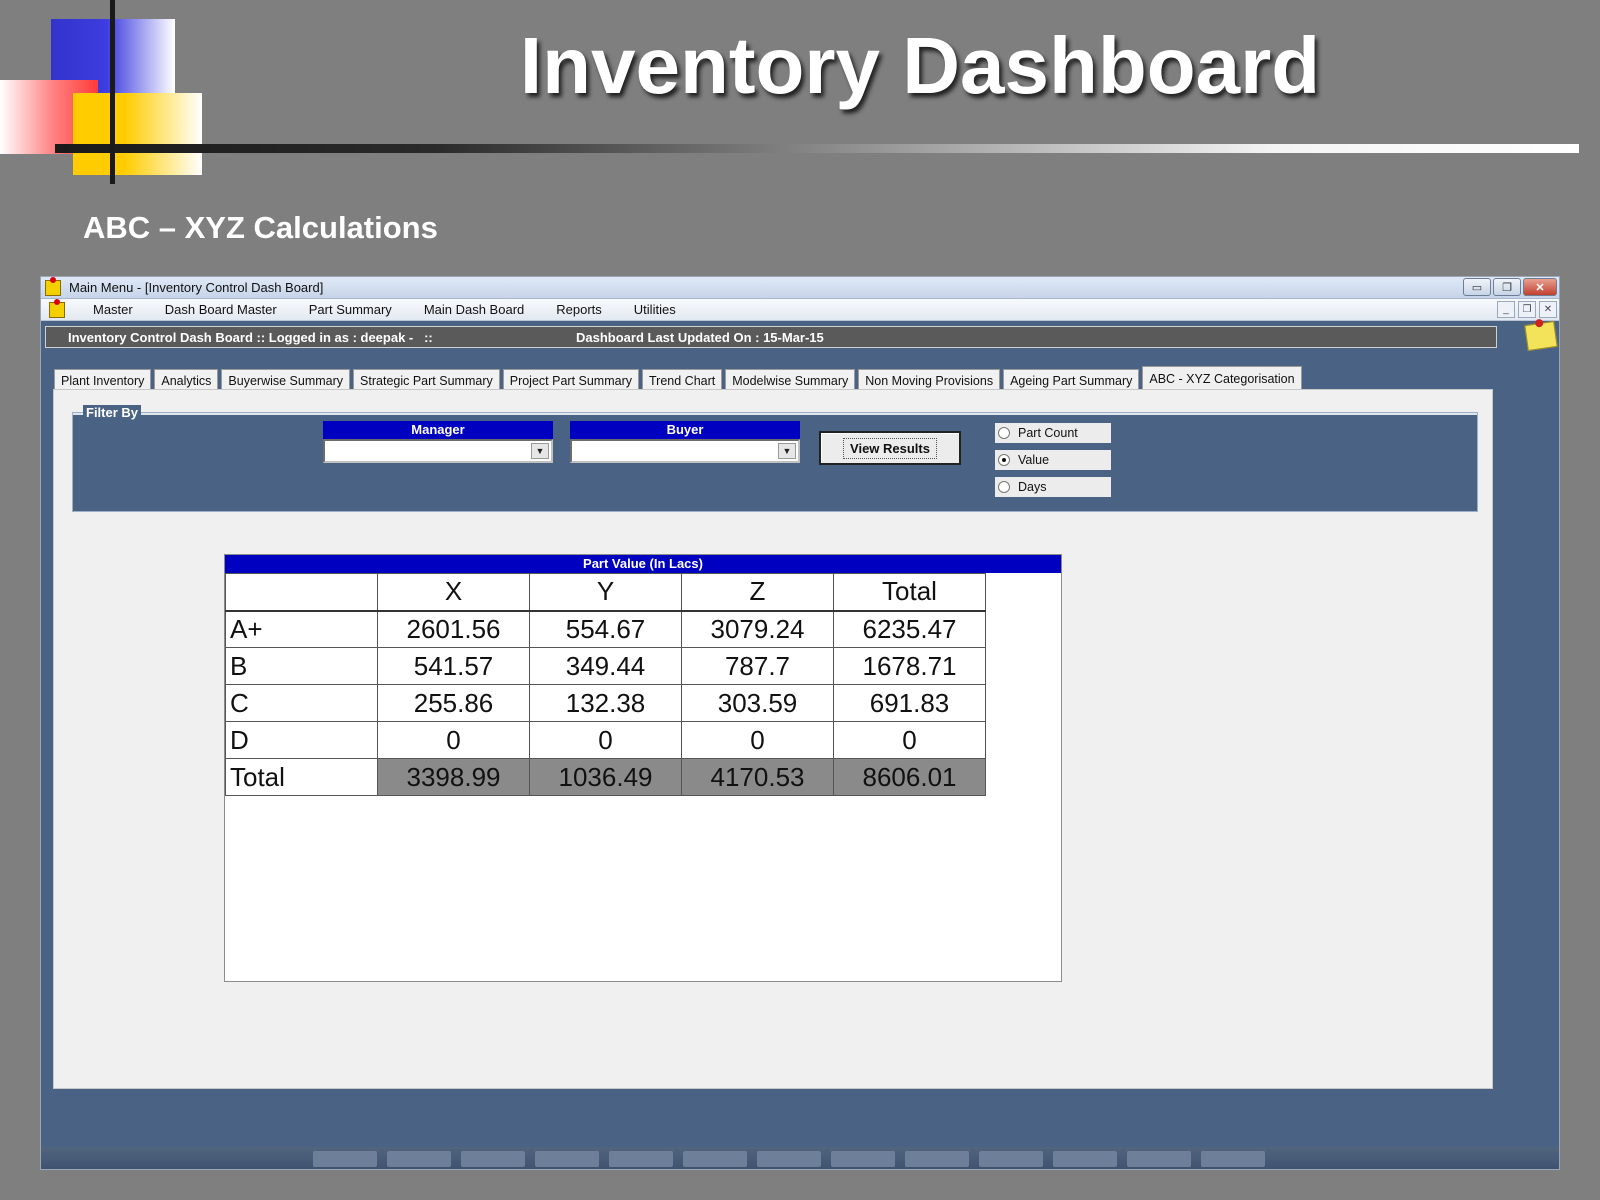 This screenshot has width=1600, height=1200. I want to click on decor-horizontal-line, so click(817, 148).